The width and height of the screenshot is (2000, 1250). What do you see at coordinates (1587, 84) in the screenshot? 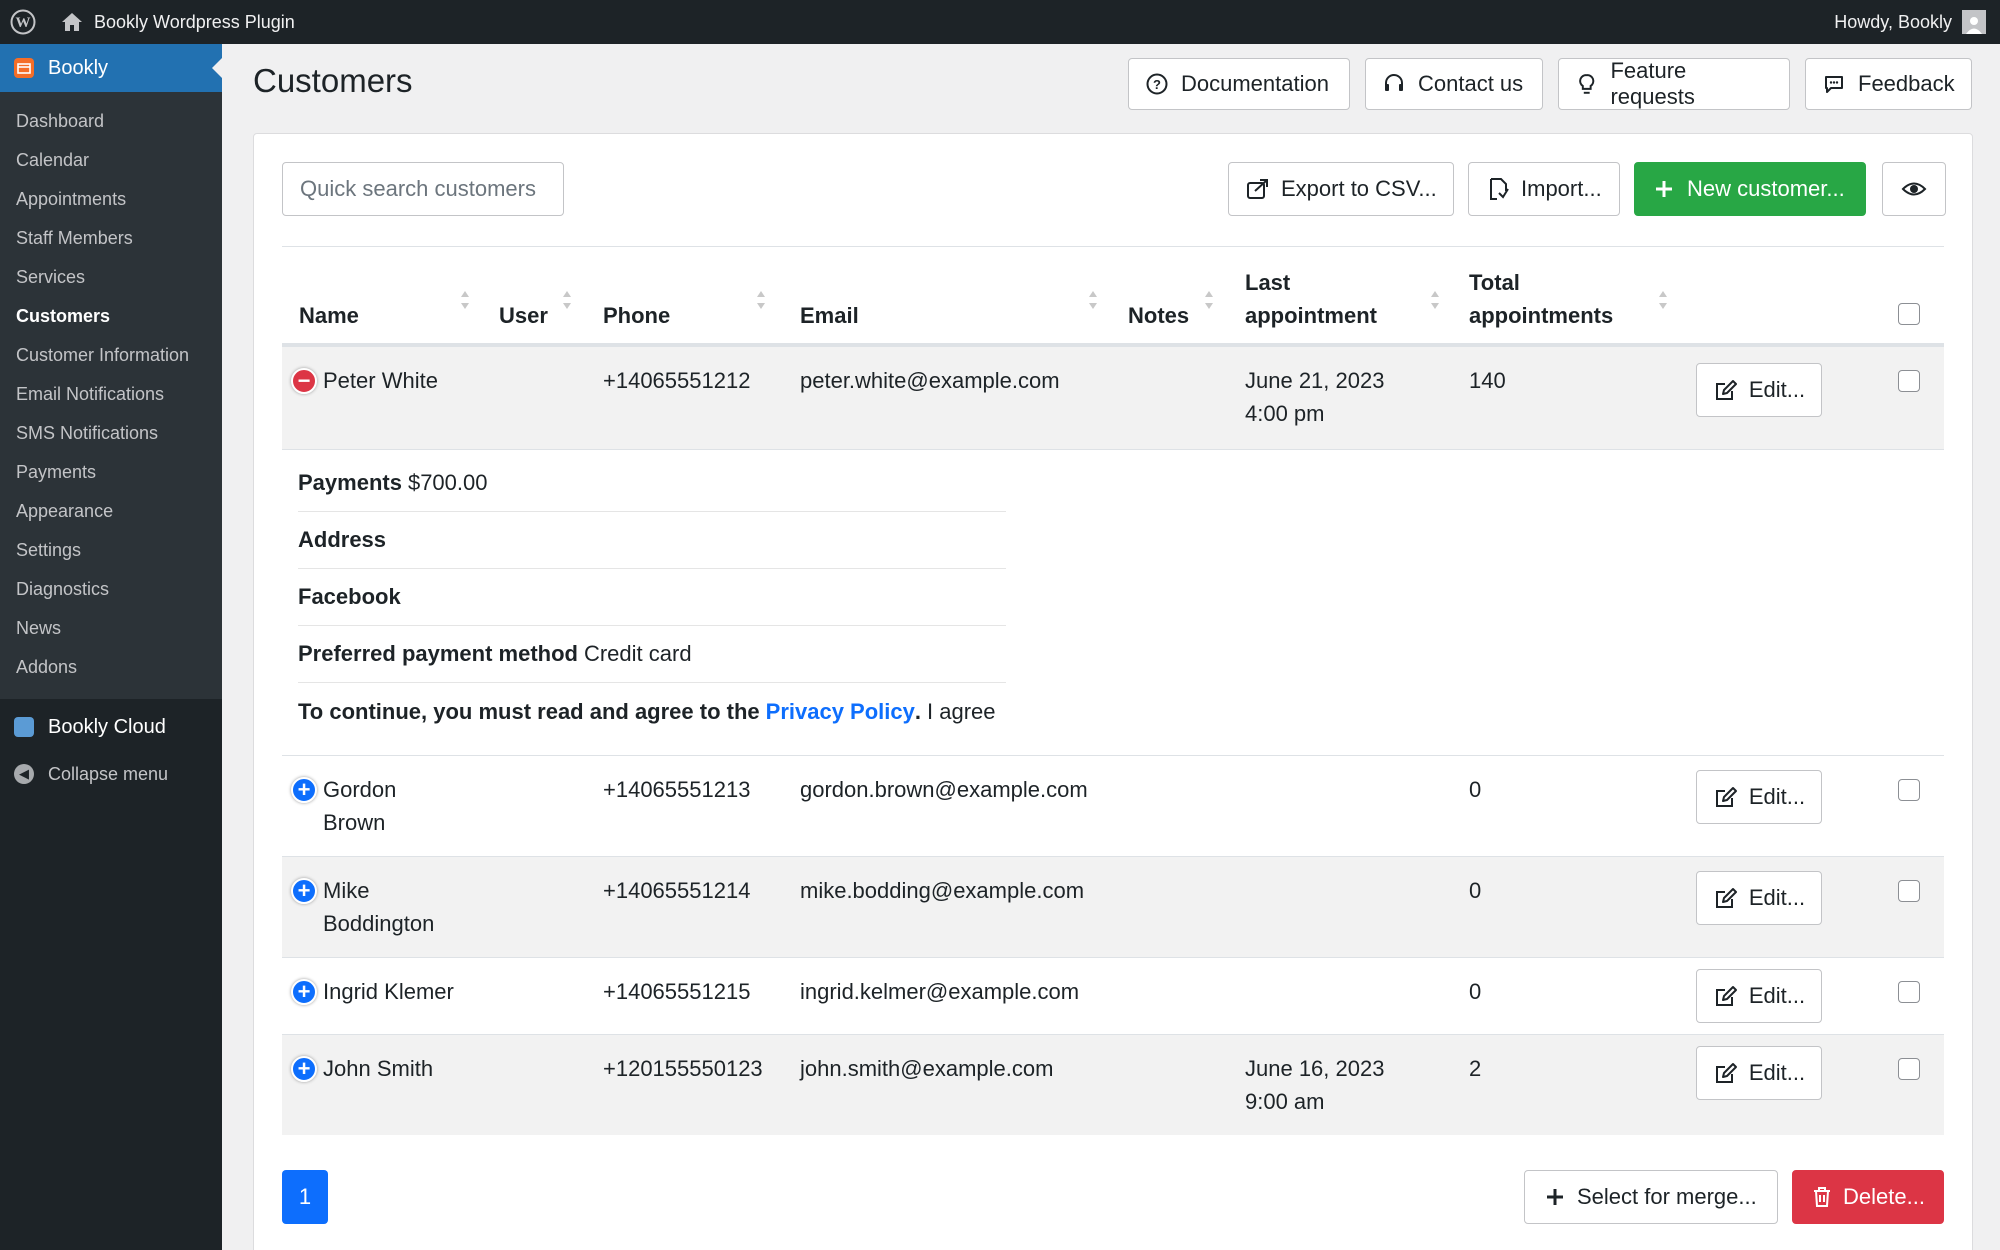
I see `lightbulb-icon` at bounding box center [1587, 84].